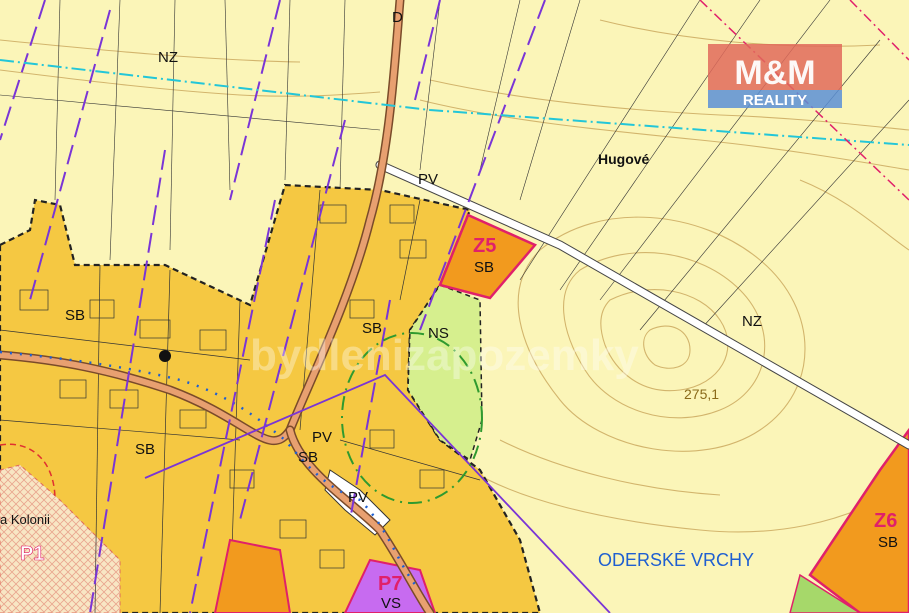  I want to click on logo: M&M REALITY, so click(775, 76).